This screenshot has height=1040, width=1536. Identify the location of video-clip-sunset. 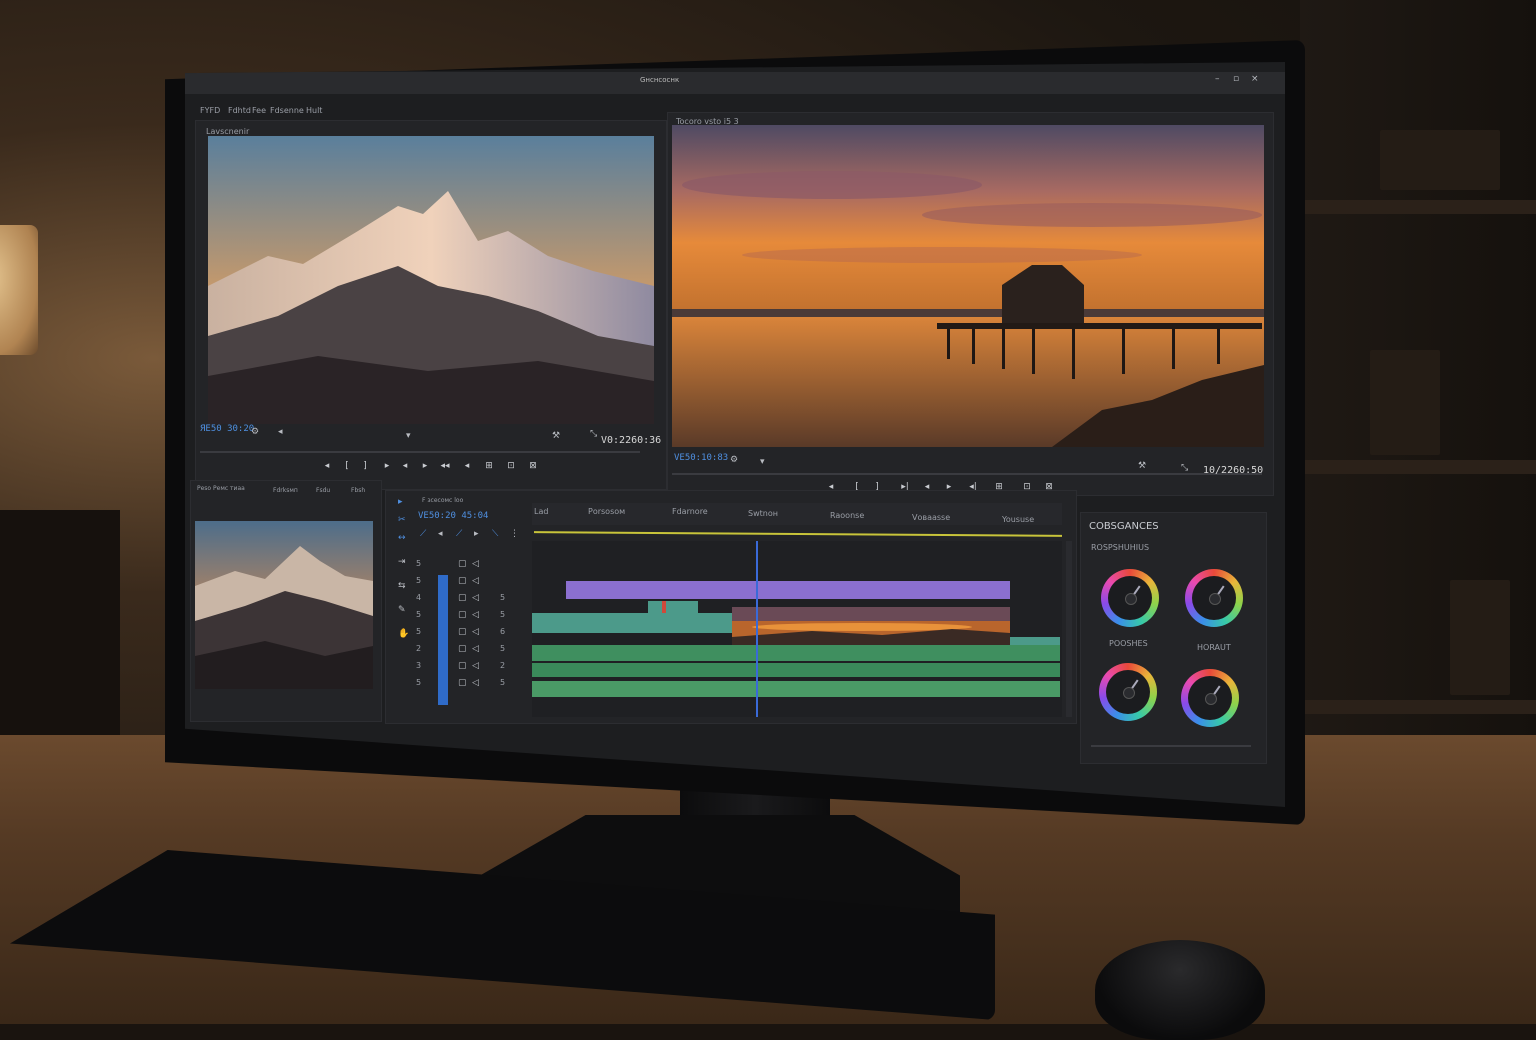
(871, 626).